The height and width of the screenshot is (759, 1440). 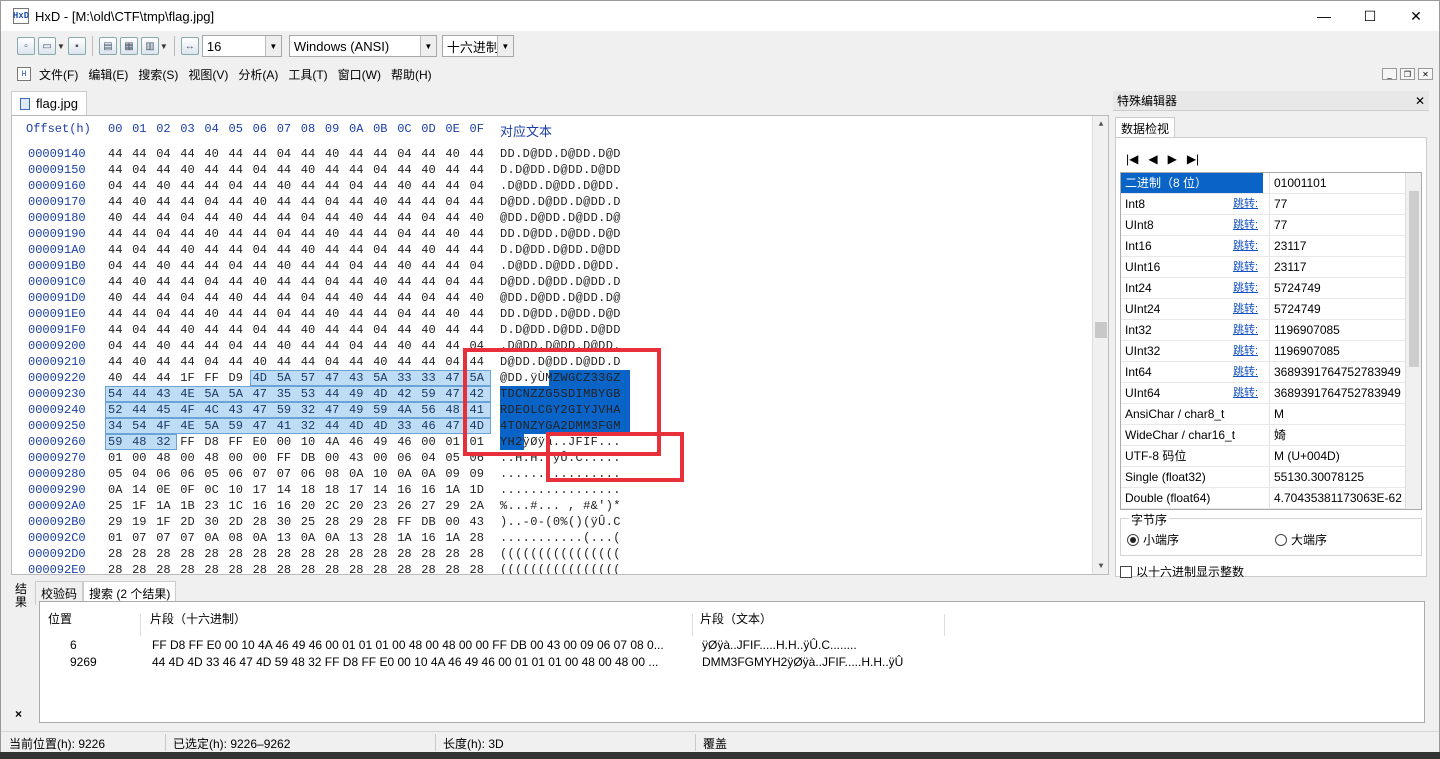 I want to click on hex-byte: 4C, so click(x=214, y=410).